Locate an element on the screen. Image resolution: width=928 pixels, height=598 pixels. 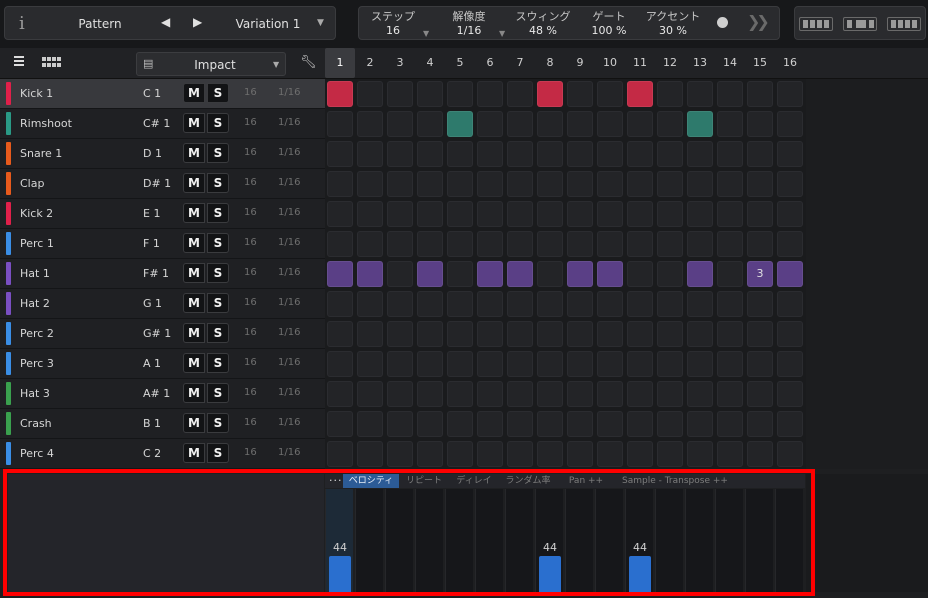
next-variation-icon: ▶ is located at coordinates (197, 22).